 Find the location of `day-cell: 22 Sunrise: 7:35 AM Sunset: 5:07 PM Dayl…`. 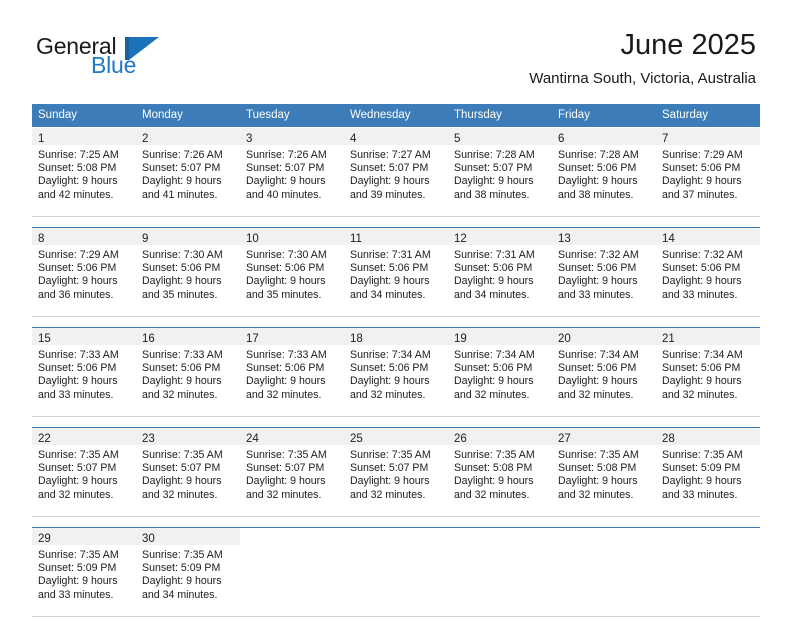

day-cell: 22 Sunrise: 7:35 AM Sunset: 5:07 PM Dayl… is located at coordinates (84, 472).